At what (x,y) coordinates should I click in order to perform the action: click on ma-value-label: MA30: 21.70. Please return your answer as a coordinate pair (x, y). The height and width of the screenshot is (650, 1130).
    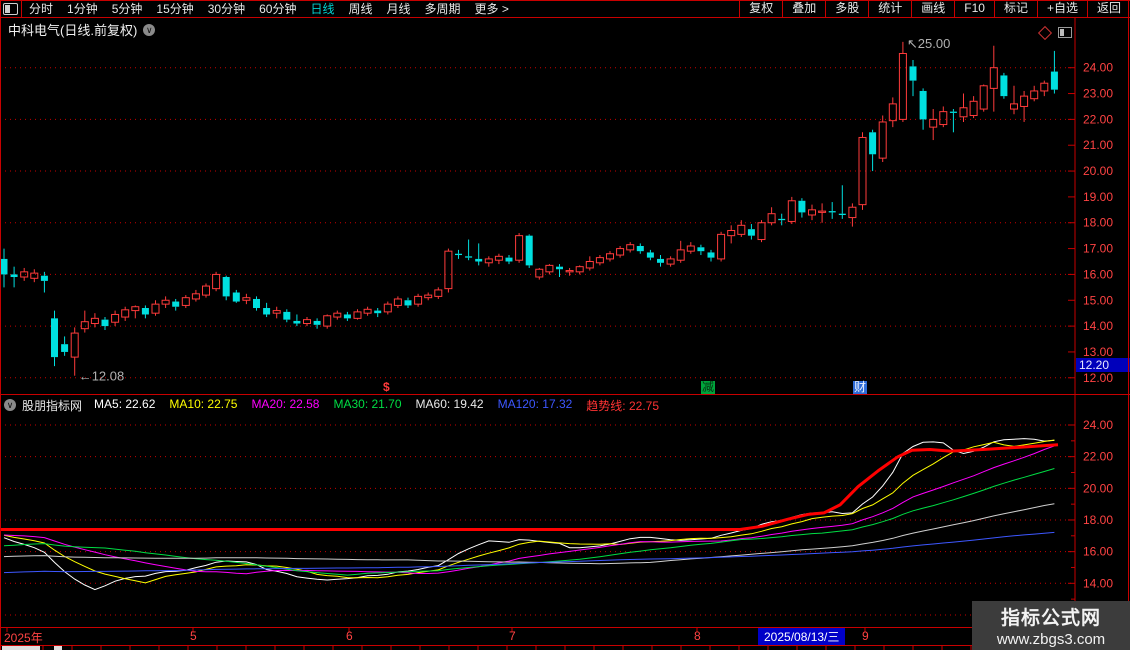
    Looking at the image, I should click on (367, 403).